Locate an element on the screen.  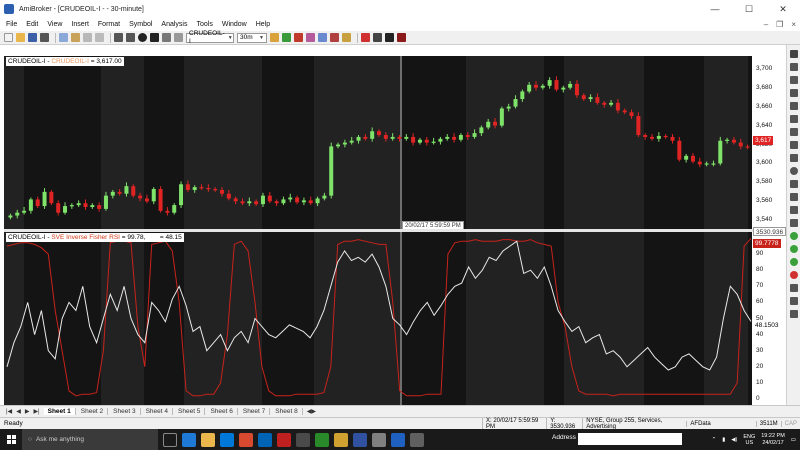
pen-icon is located at coordinates (377, 37).